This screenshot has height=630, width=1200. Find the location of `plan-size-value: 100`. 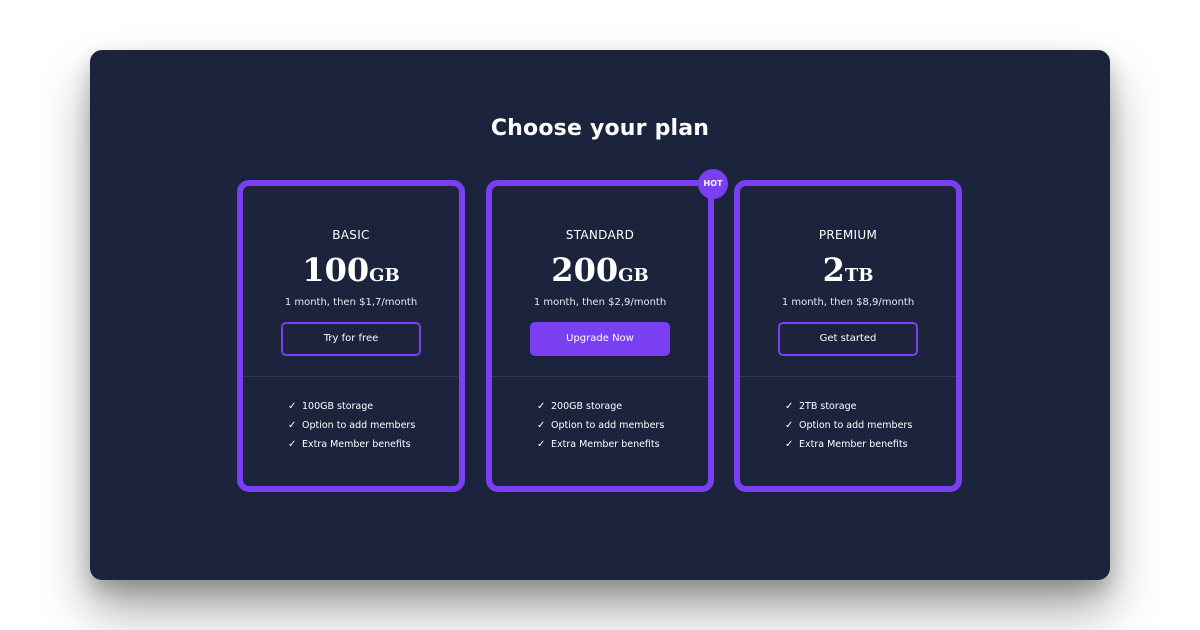

plan-size-value: 100 is located at coordinates (336, 270).